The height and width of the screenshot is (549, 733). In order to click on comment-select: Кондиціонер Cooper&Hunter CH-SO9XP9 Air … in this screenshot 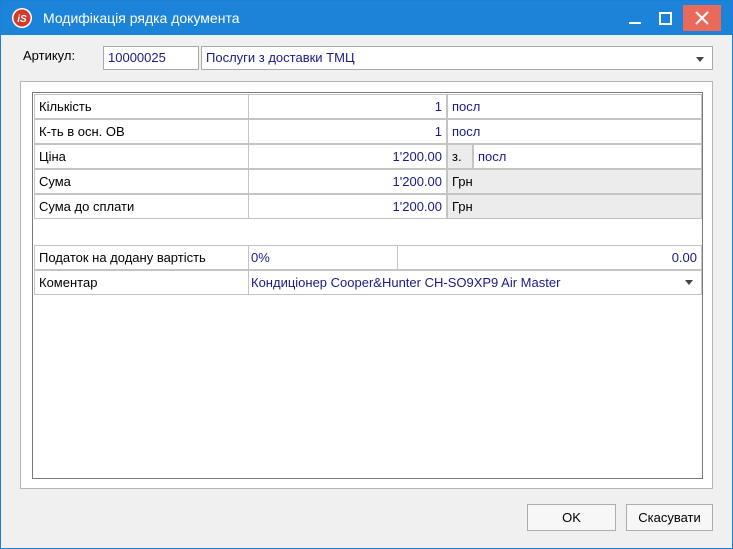, I will do `click(475, 282)`.